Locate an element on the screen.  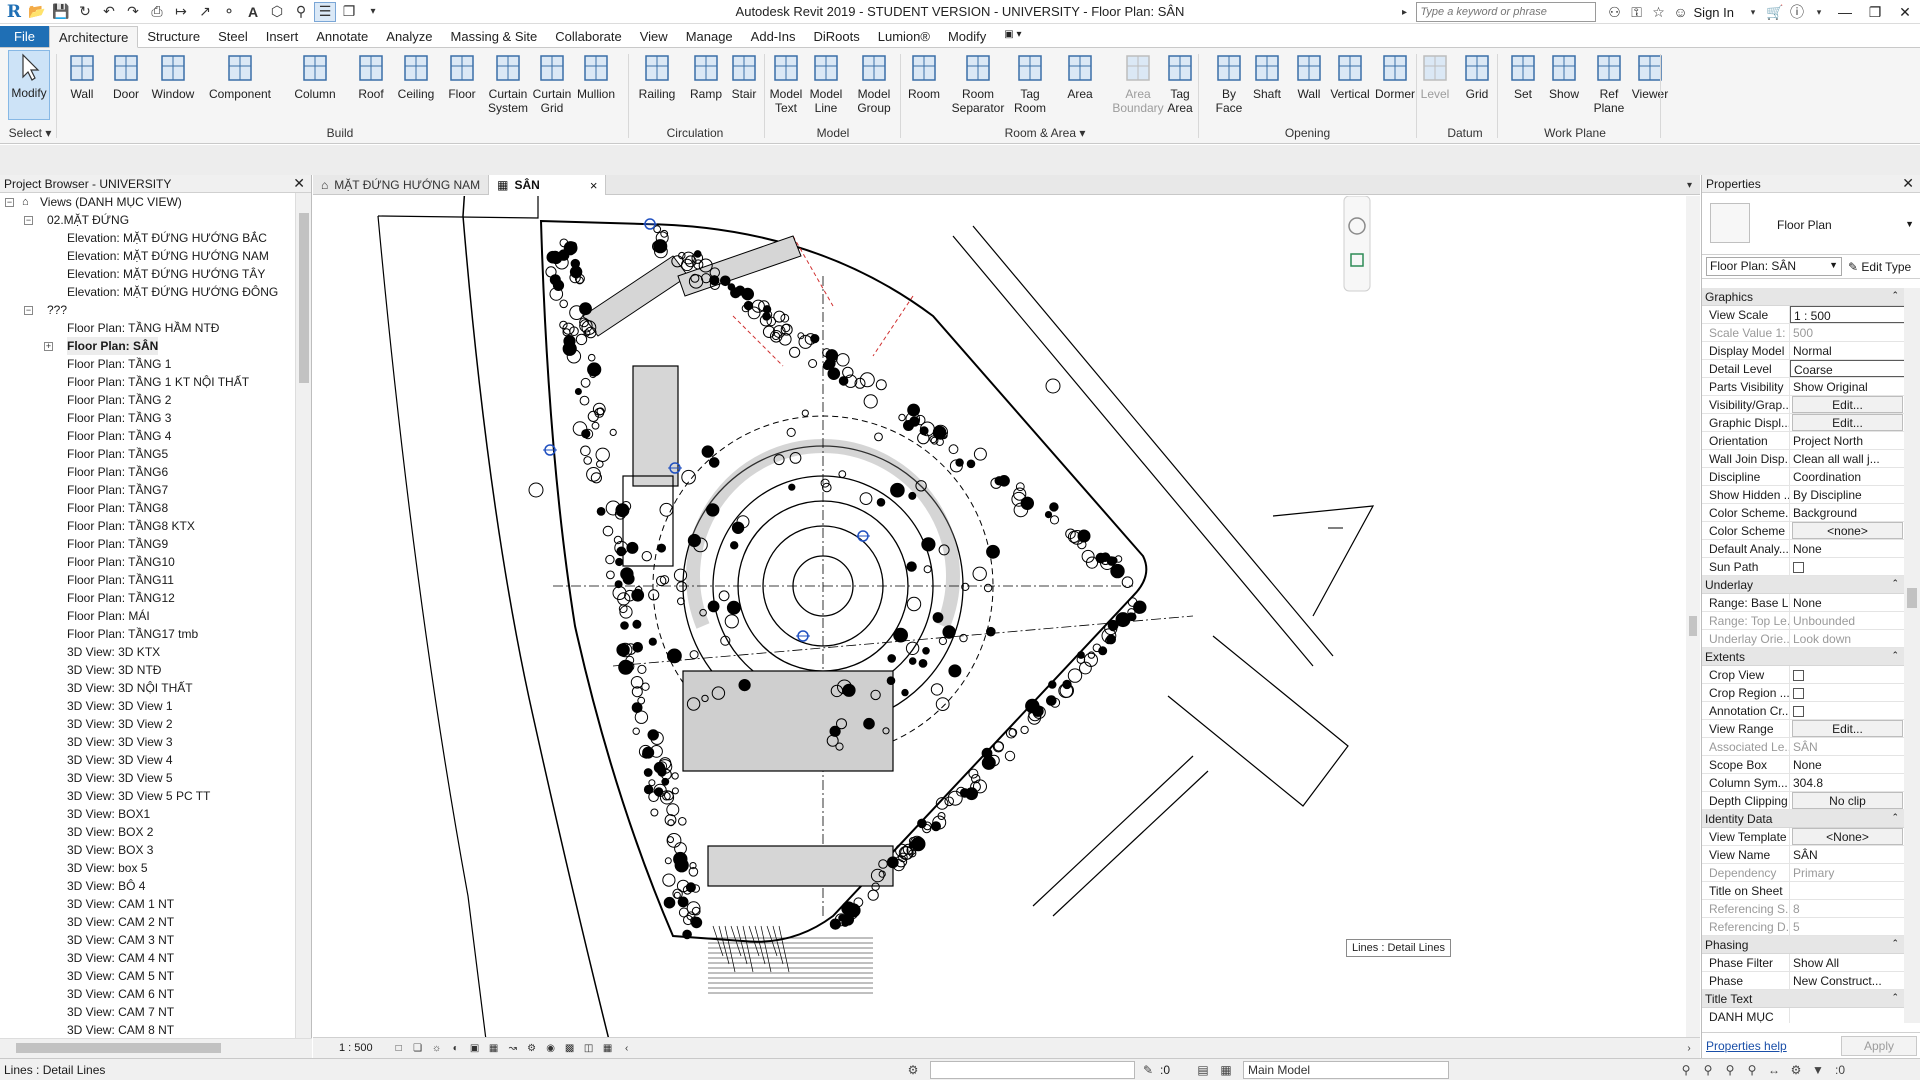
minimize-button: — is located at coordinates (1845, 12).